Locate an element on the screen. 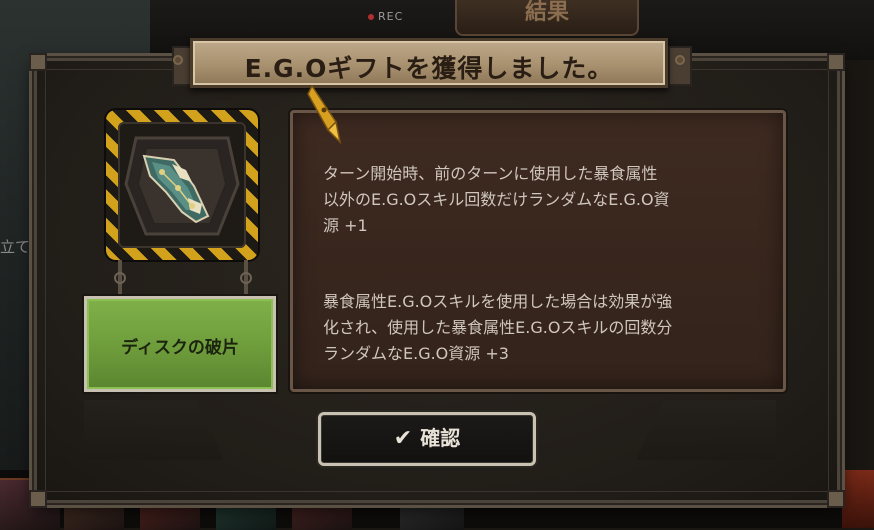 The height and width of the screenshot is (530, 874). gift-icon-slot is located at coordinates (182, 185).